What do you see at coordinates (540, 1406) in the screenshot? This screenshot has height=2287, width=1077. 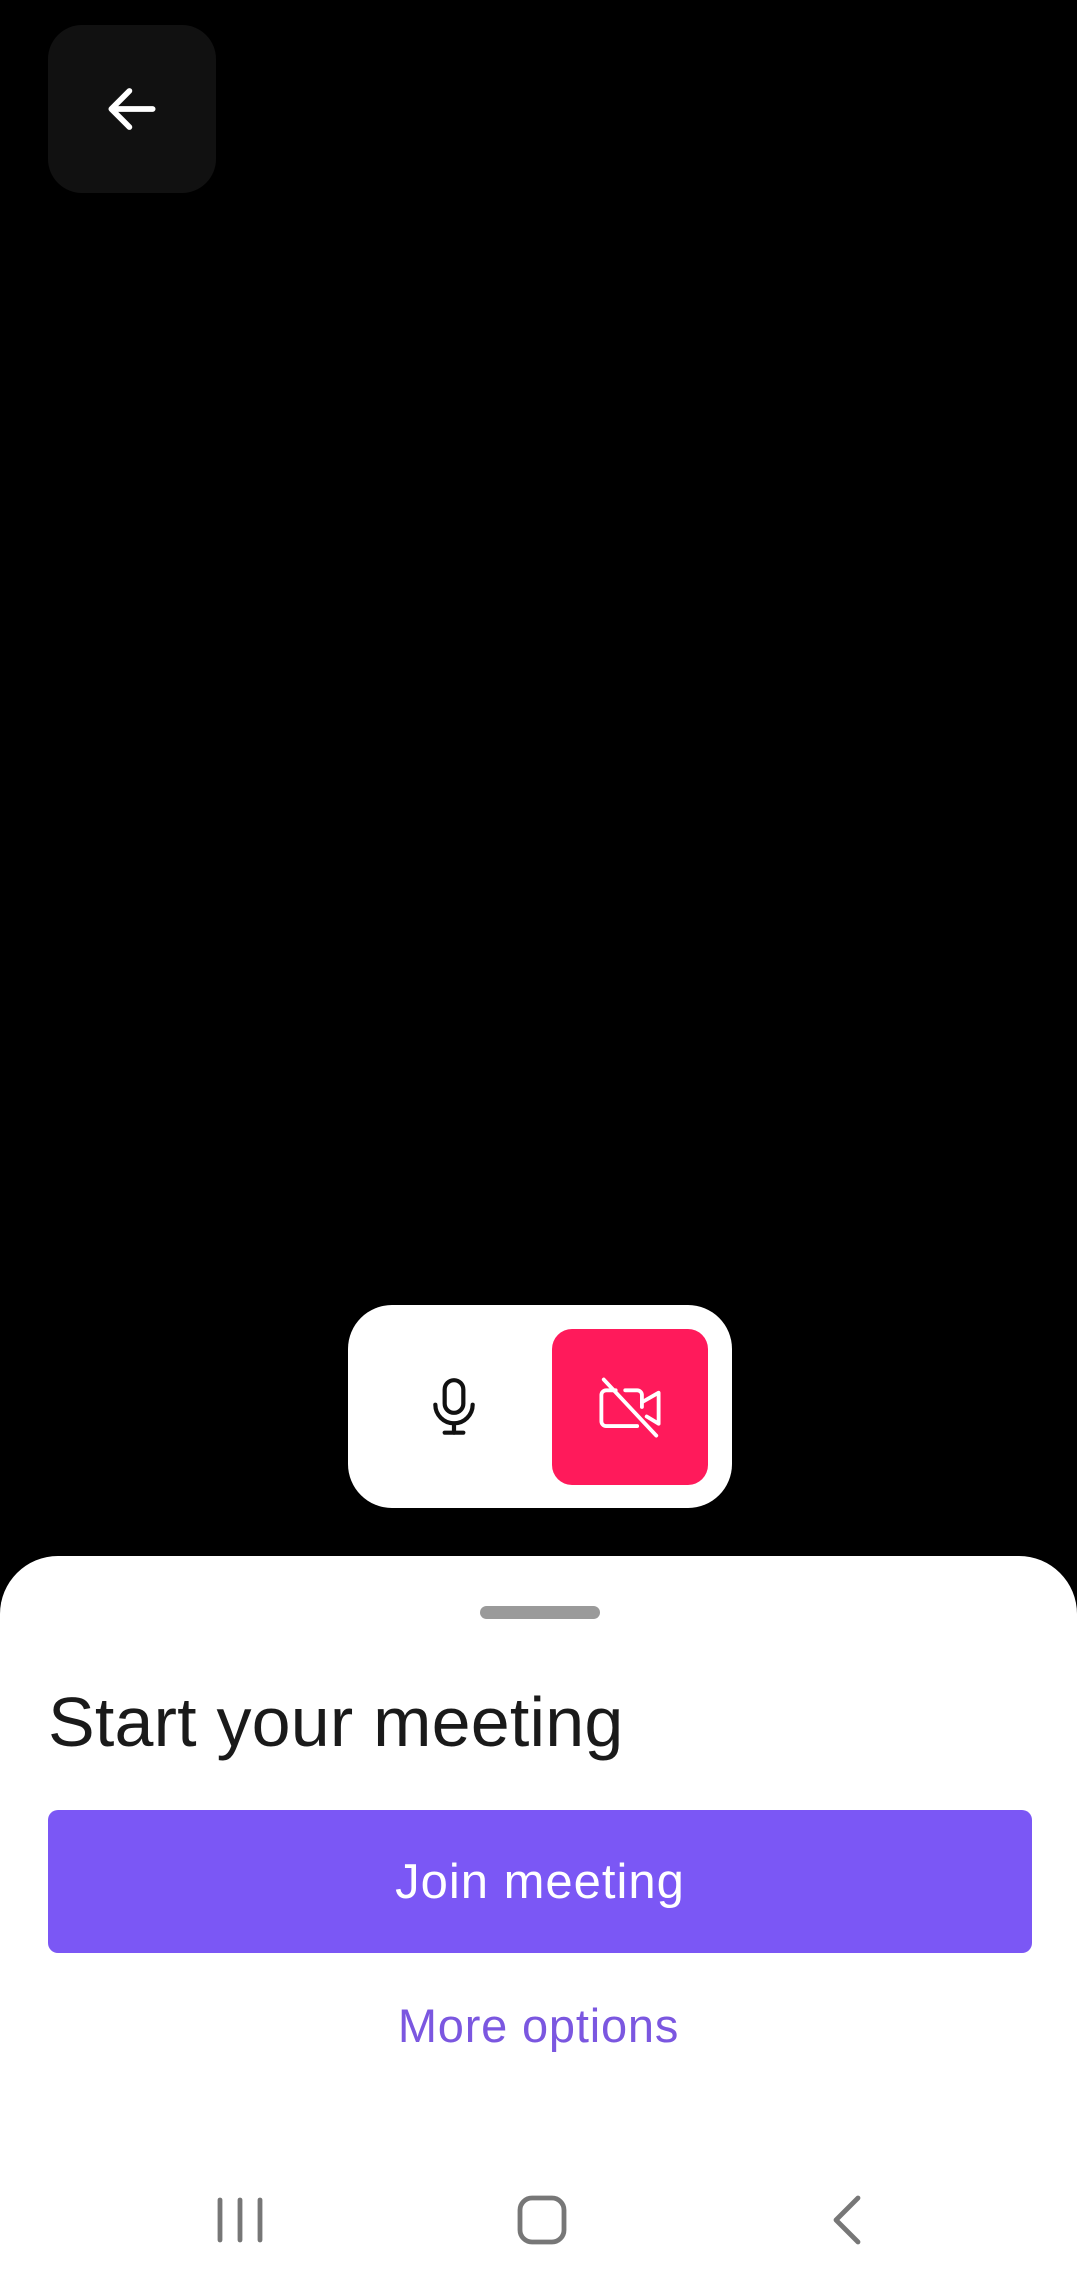 I see `media-controls` at bounding box center [540, 1406].